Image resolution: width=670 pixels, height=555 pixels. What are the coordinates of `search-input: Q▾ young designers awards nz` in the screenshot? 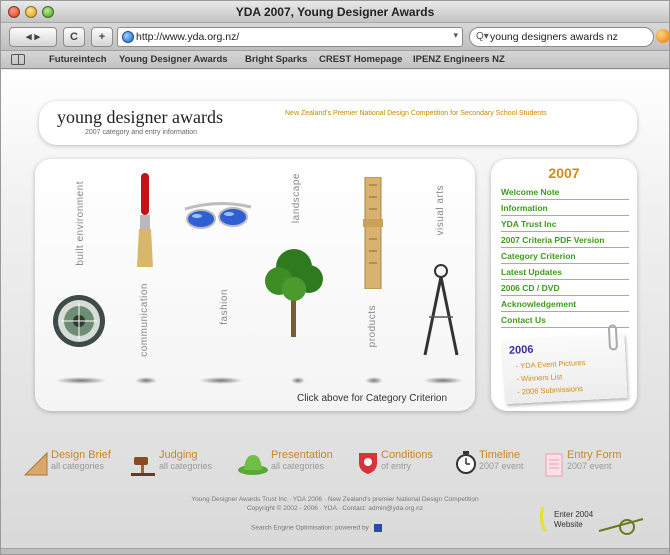 It's located at (561, 37).